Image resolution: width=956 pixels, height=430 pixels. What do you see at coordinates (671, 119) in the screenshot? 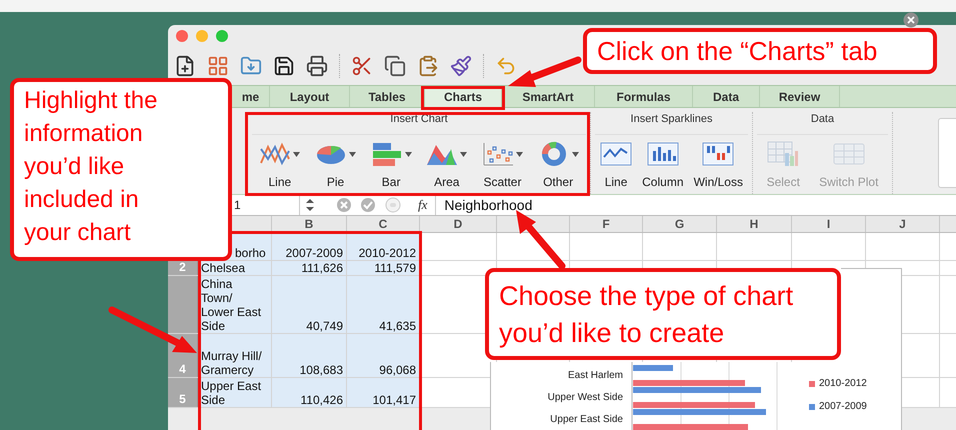
I see `ribbon-group-title: Insert Sparklines` at bounding box center [671, 119].